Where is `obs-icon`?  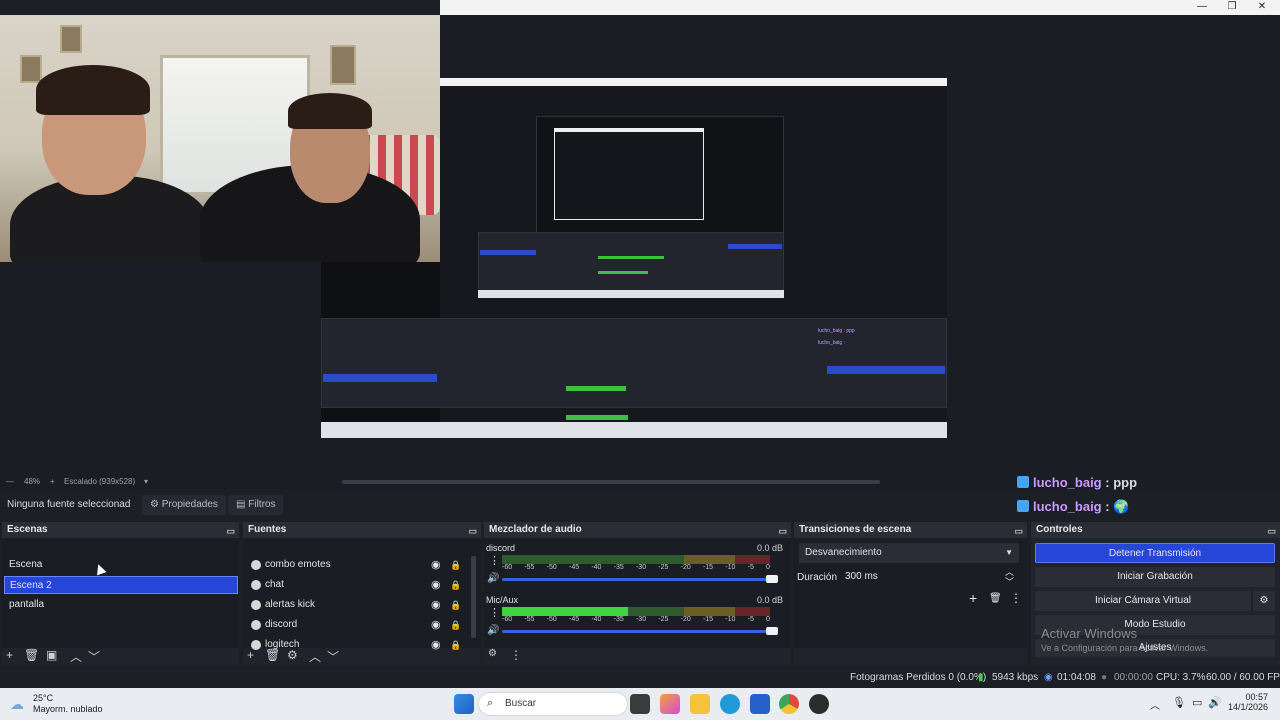 obs-icon is located at coordinates (819, 704).